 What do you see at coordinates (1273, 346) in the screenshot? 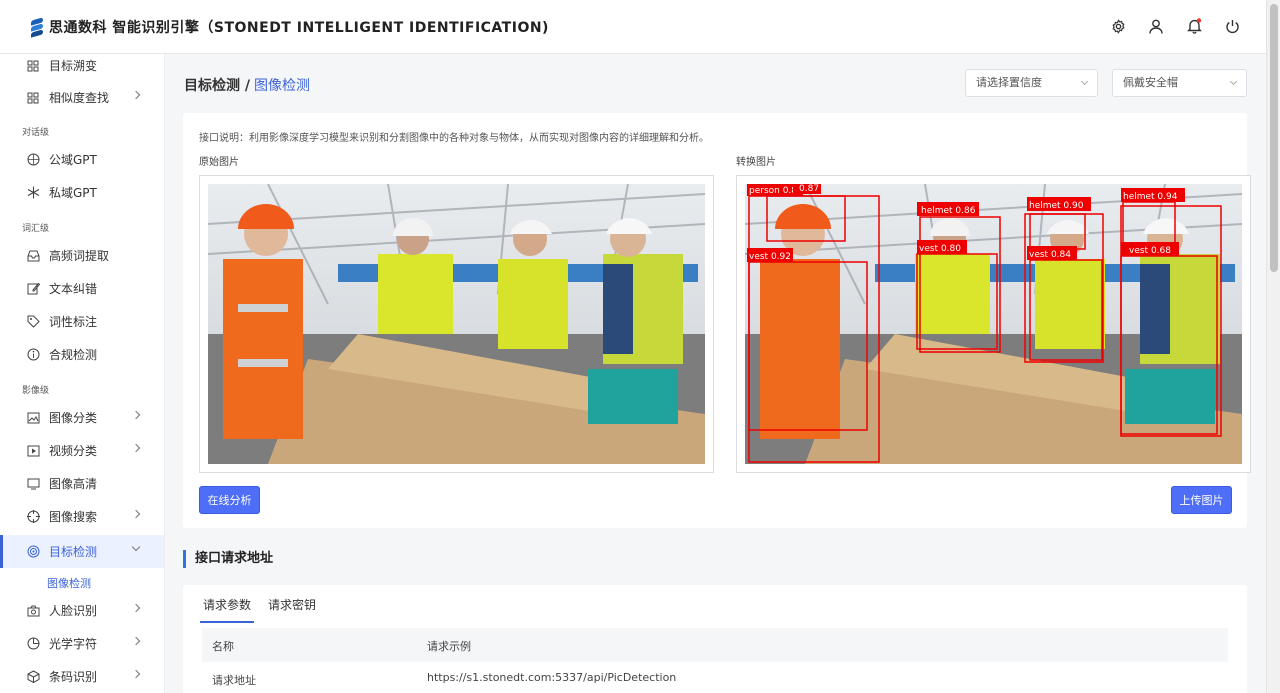
I see `page-scrollbar` at bounding box center [1273, 346].